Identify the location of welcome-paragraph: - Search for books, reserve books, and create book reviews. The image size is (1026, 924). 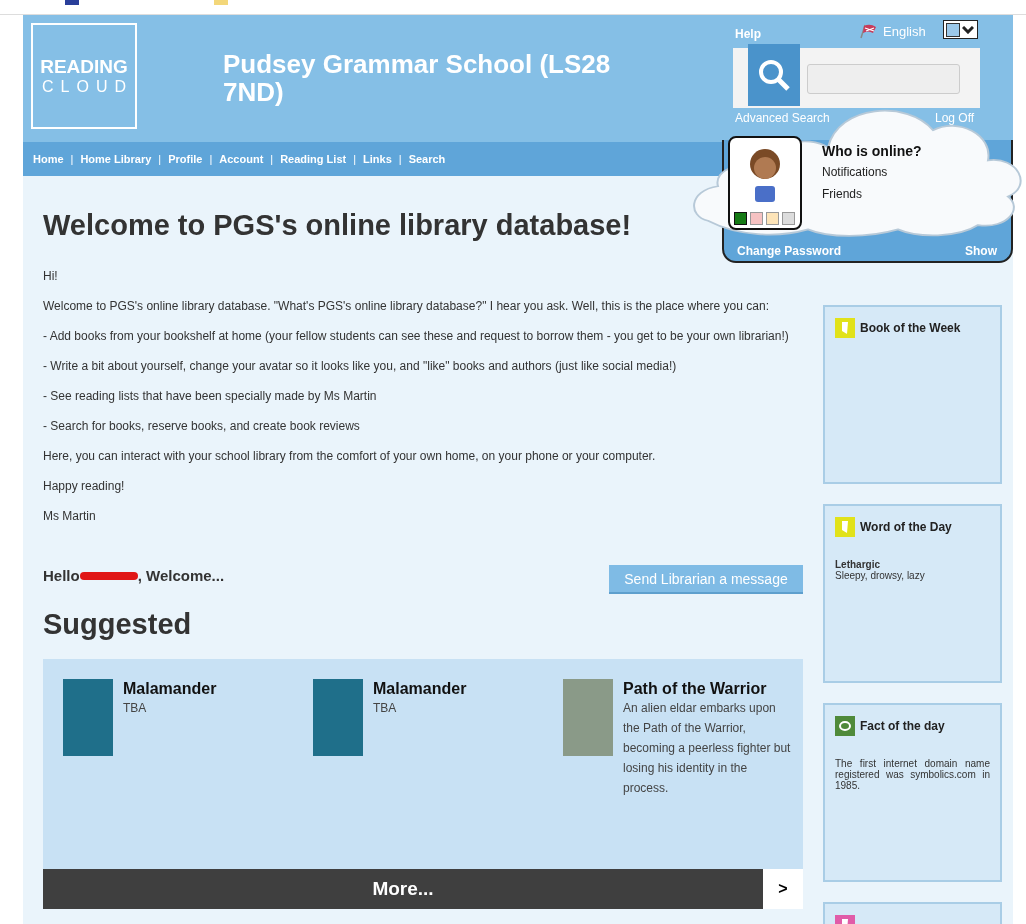
(202, 426).